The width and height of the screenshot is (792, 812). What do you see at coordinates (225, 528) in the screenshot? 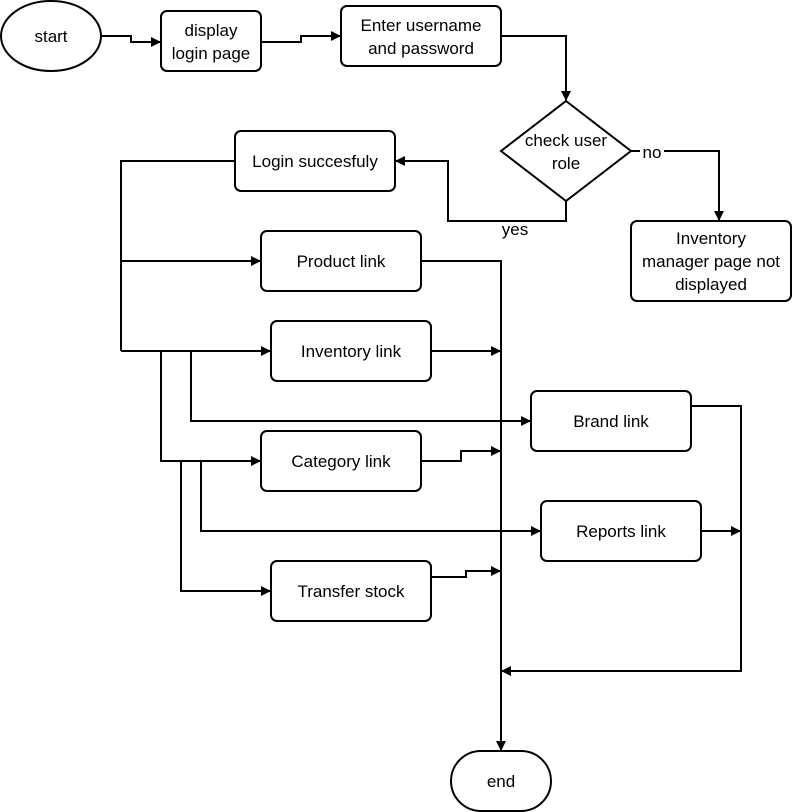
I see `edge-to-transfer-stock` at bounding box center [225, 528].